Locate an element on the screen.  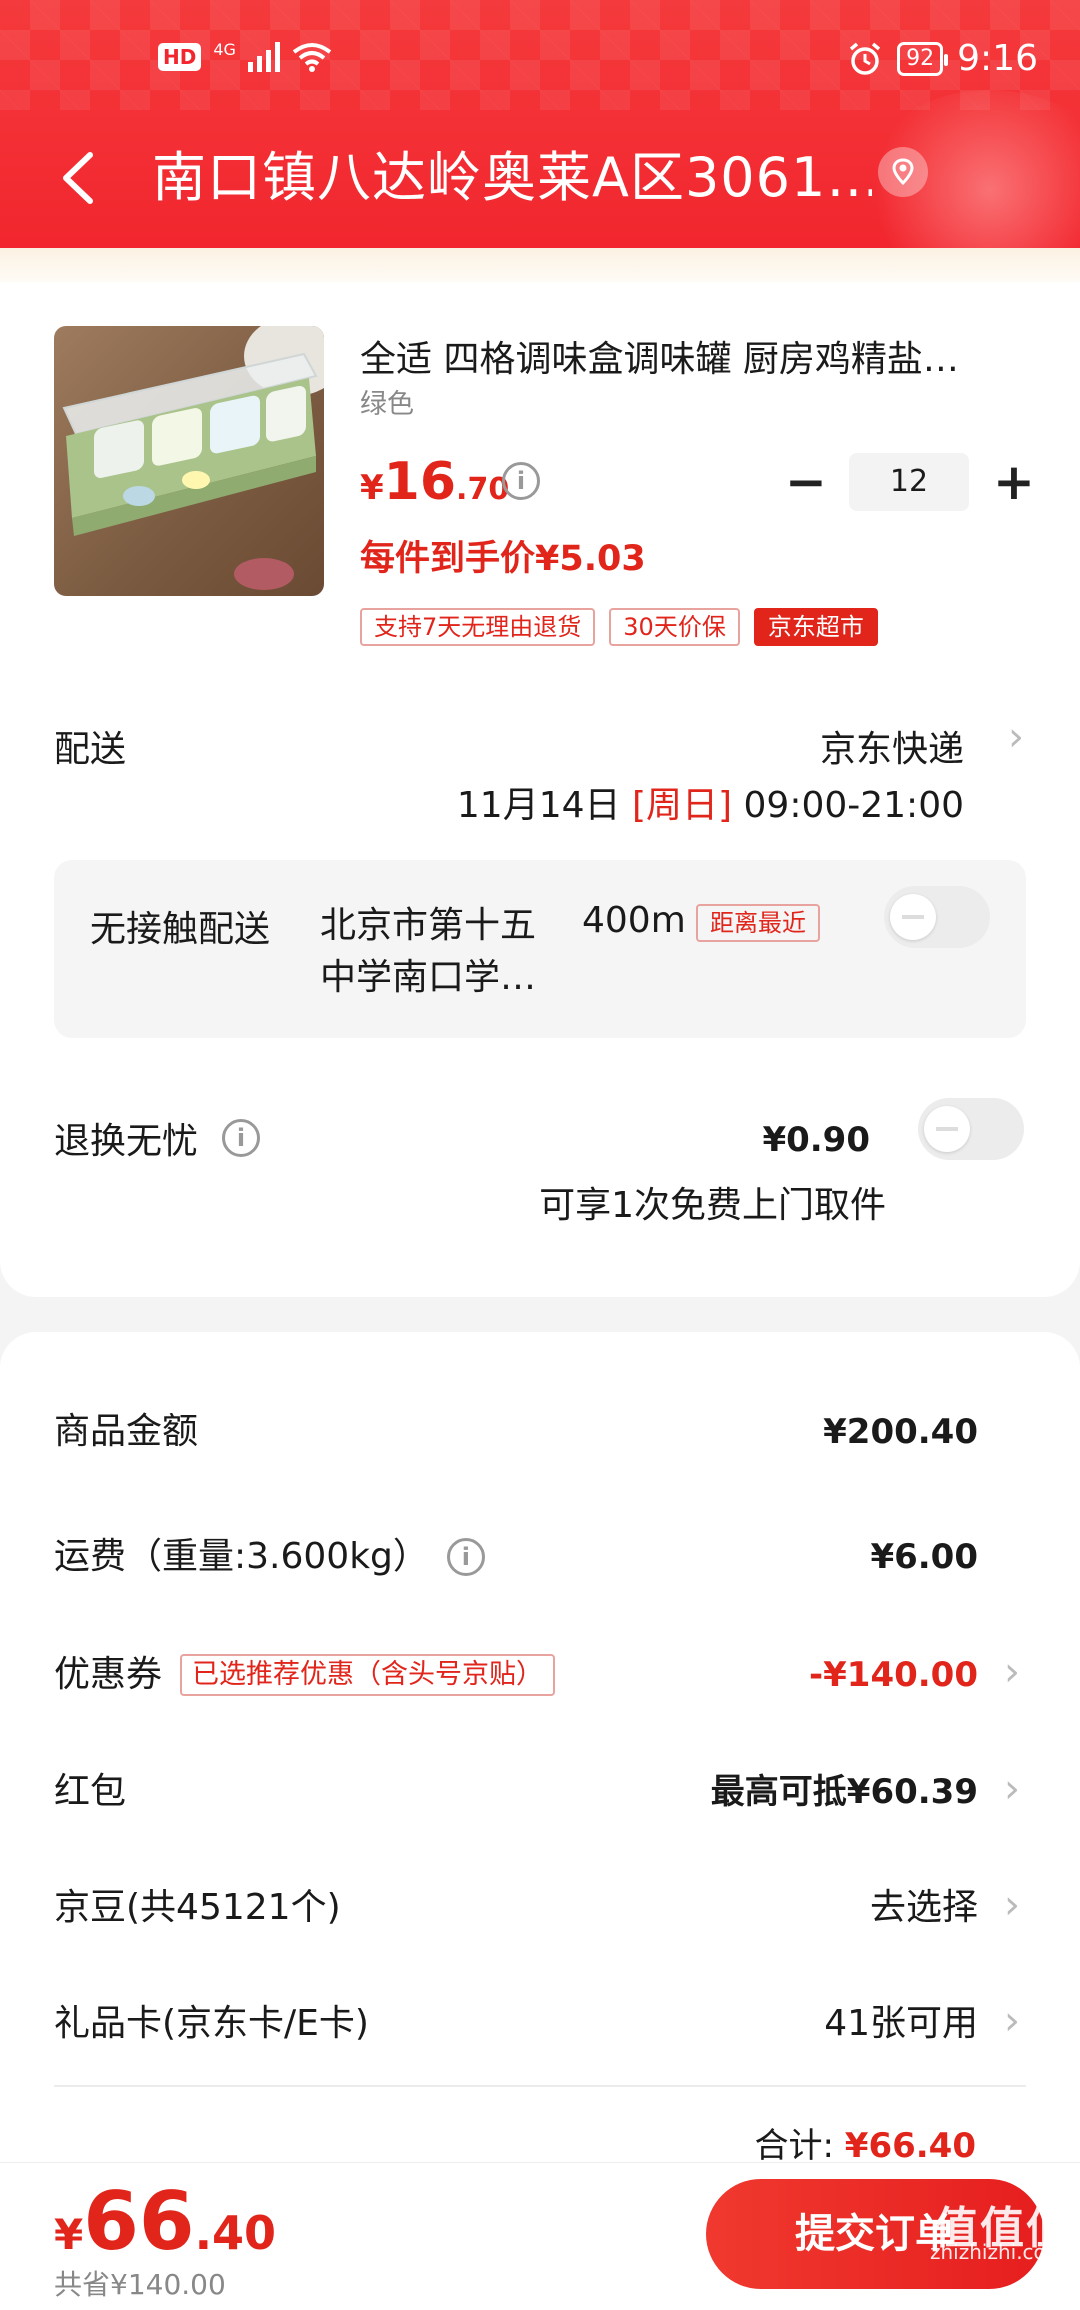
row-coupon: 优惠券 已选推荐优惠（含头号京贴） -¥140.00 › is located at coordinates (540, 1675).